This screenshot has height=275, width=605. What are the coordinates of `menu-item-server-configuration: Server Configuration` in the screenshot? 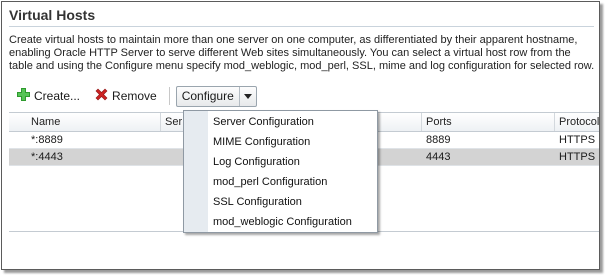 It's located at (263, 122).